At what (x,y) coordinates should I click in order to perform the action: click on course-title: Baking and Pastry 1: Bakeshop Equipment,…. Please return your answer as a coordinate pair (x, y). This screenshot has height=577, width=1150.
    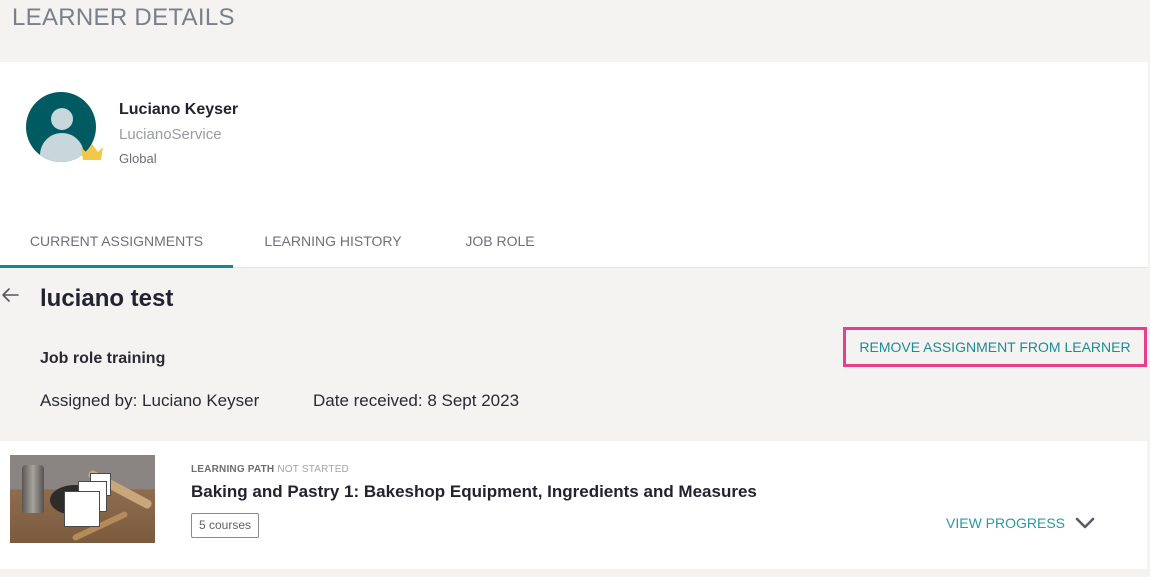
    Looking at the image, I should click on (474, 492).